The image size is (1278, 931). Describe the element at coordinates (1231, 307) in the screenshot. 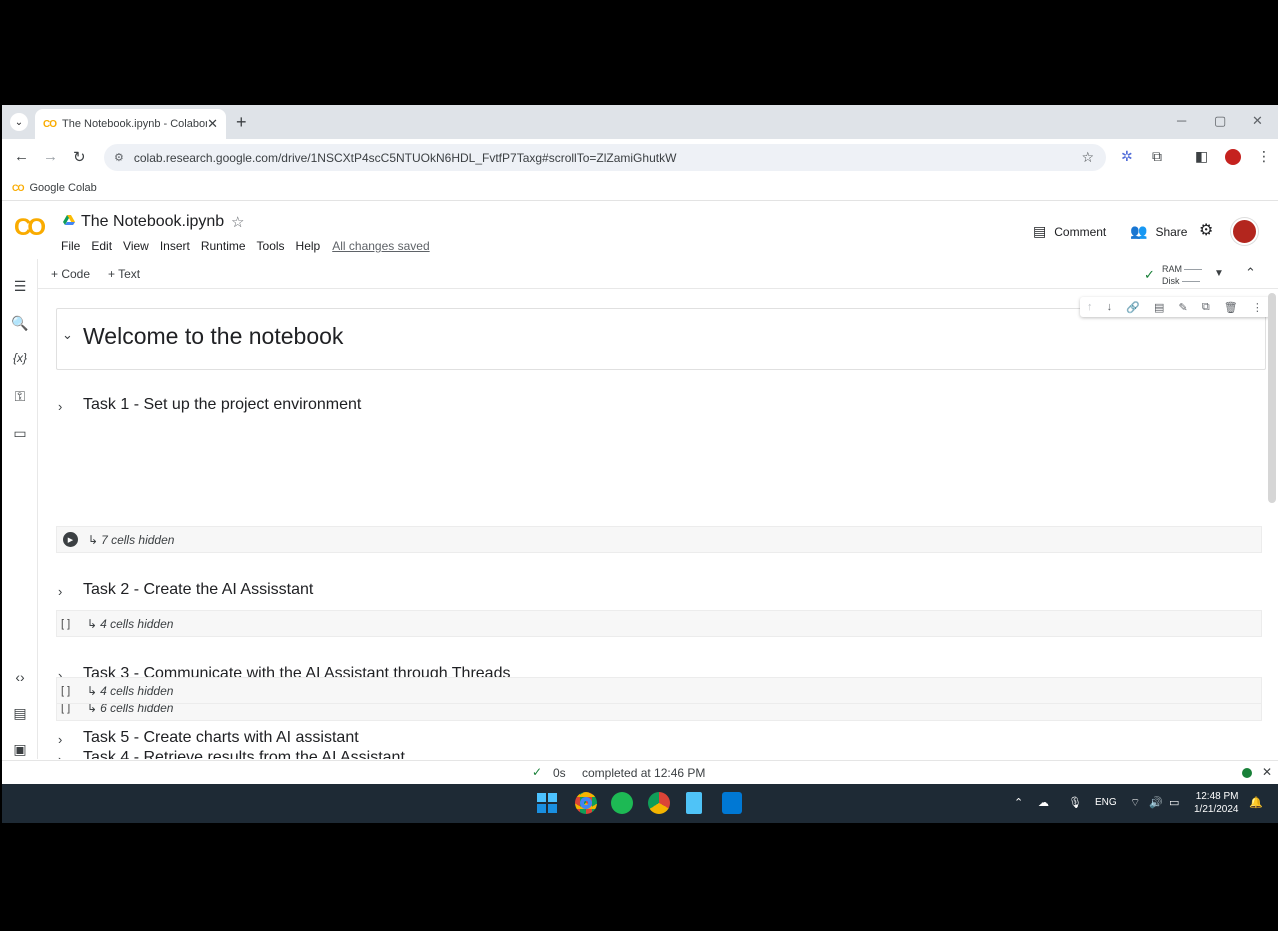

I see `delete-icon: 🗑` at that location.